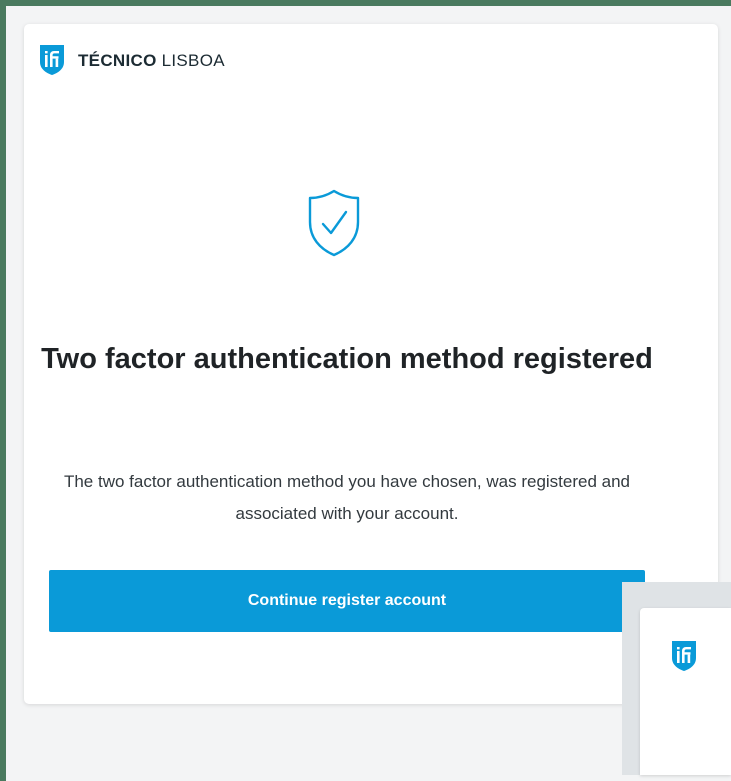 The width and height of the screenshot is (731, 781). What do you see at coordinates (347, 601) in the screenshot?
I see `continue-register-account-button: Continue register account` at bounding box center [347, 601].